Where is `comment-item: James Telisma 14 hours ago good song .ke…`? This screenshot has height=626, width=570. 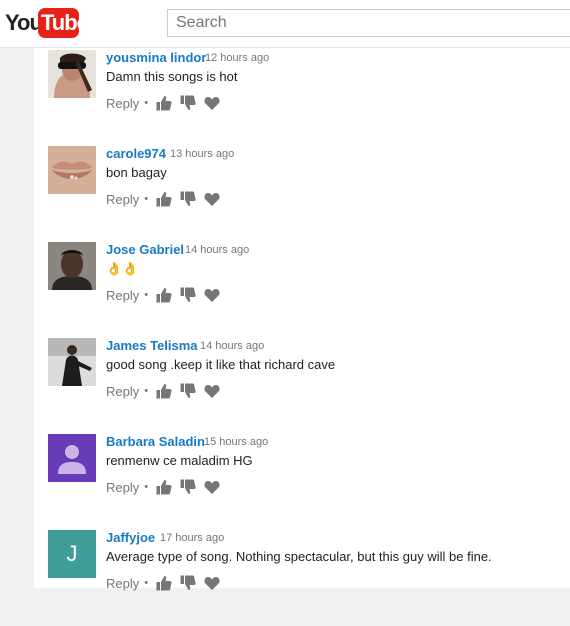
comment-item: James Telisma 14 hours ago good song .ke… is located at coordinates (308, 386).